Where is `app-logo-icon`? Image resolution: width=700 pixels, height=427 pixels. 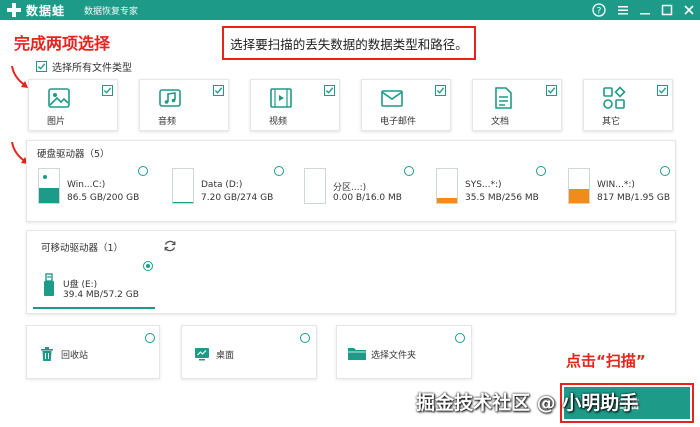
app-logo-icon is located at coordinates (14, 10).